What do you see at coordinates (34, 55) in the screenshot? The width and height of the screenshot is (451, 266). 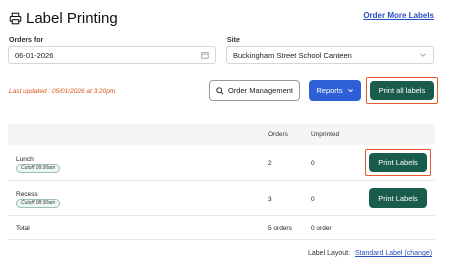 I see `orders-for-date-value: 06-01-2026` at bounding box center [34, 55].